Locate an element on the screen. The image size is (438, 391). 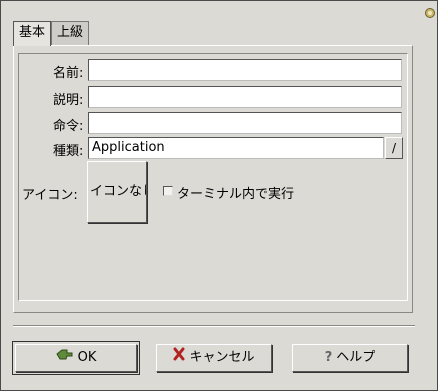
type-label: 種類: is located at coordinates (68, 151).